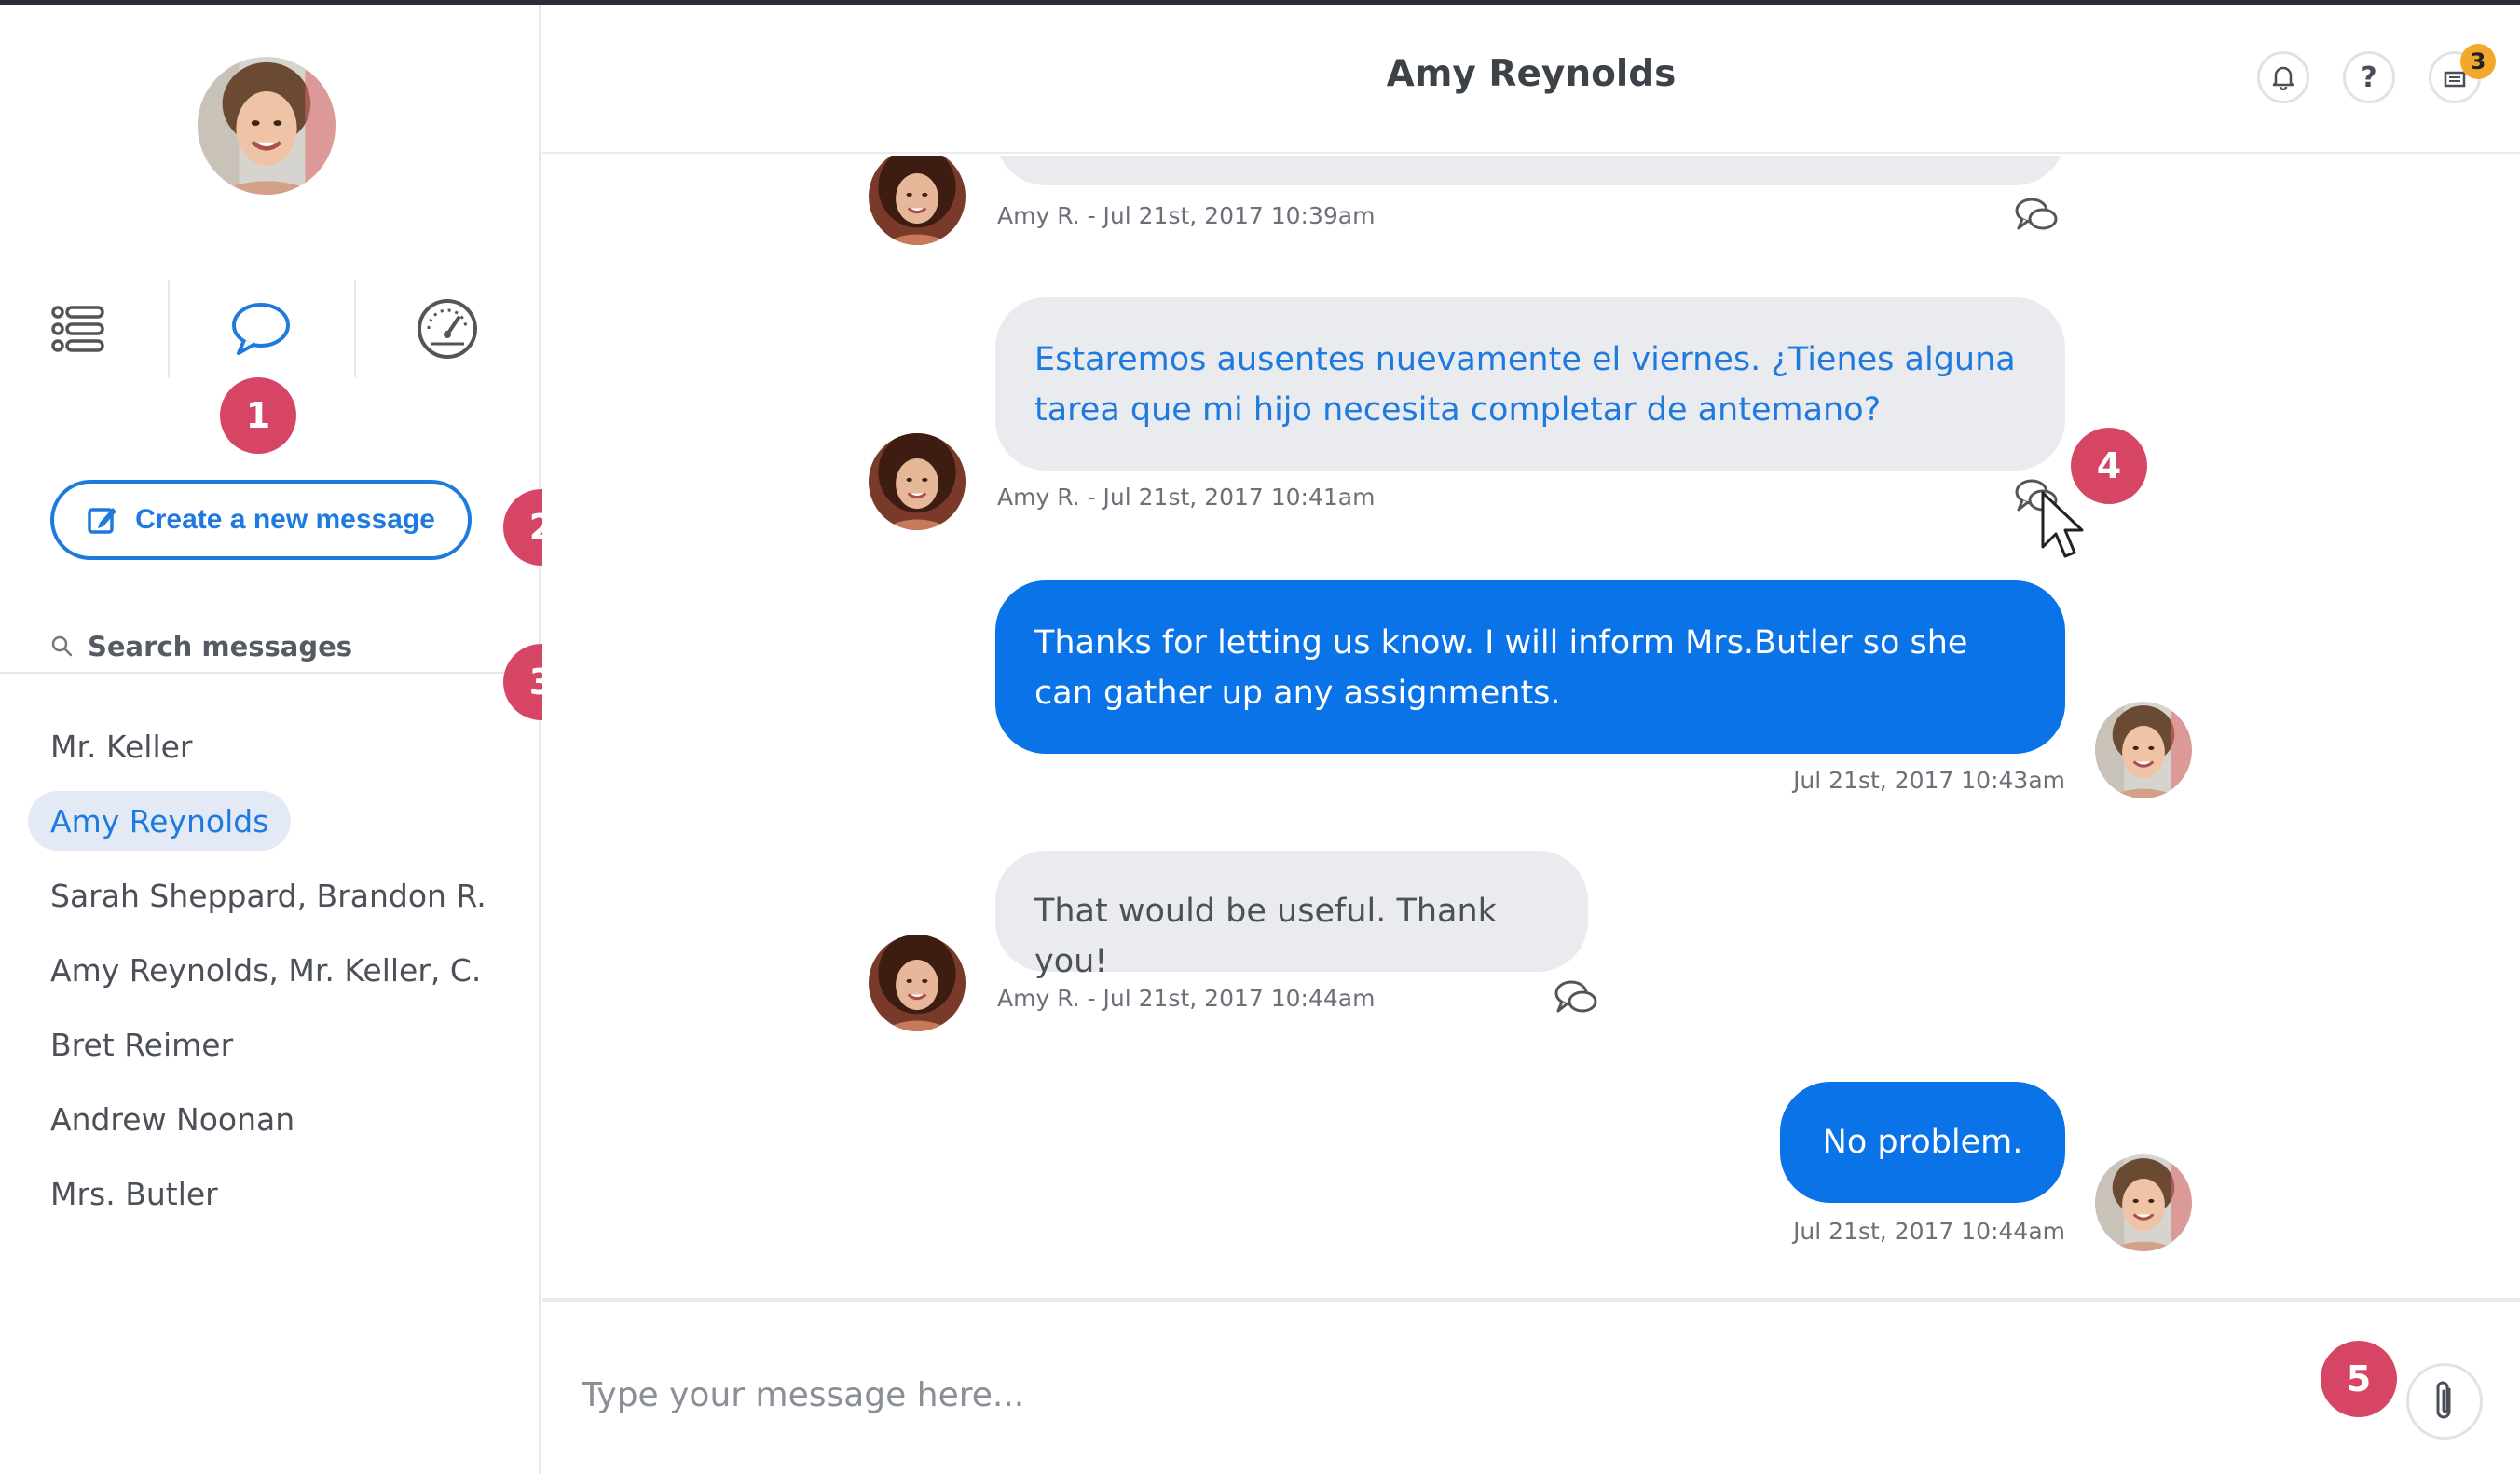  I want to click on notification-count-badge: 3, so click(2478, 62).